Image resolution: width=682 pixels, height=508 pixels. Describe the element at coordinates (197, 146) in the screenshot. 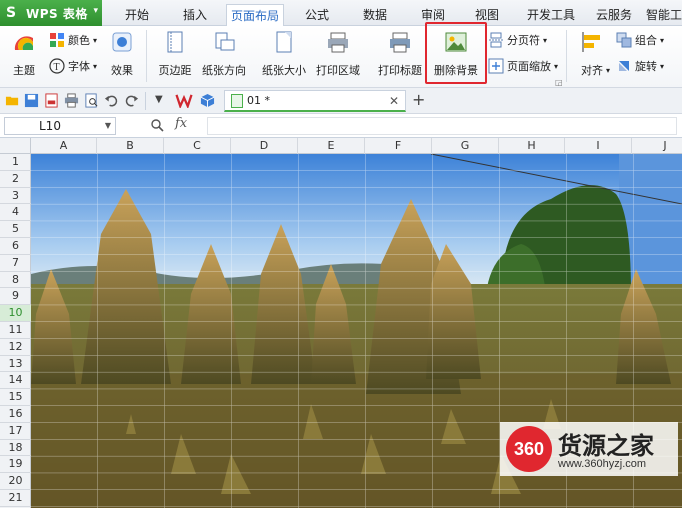

I see `column-header: C` at that location.